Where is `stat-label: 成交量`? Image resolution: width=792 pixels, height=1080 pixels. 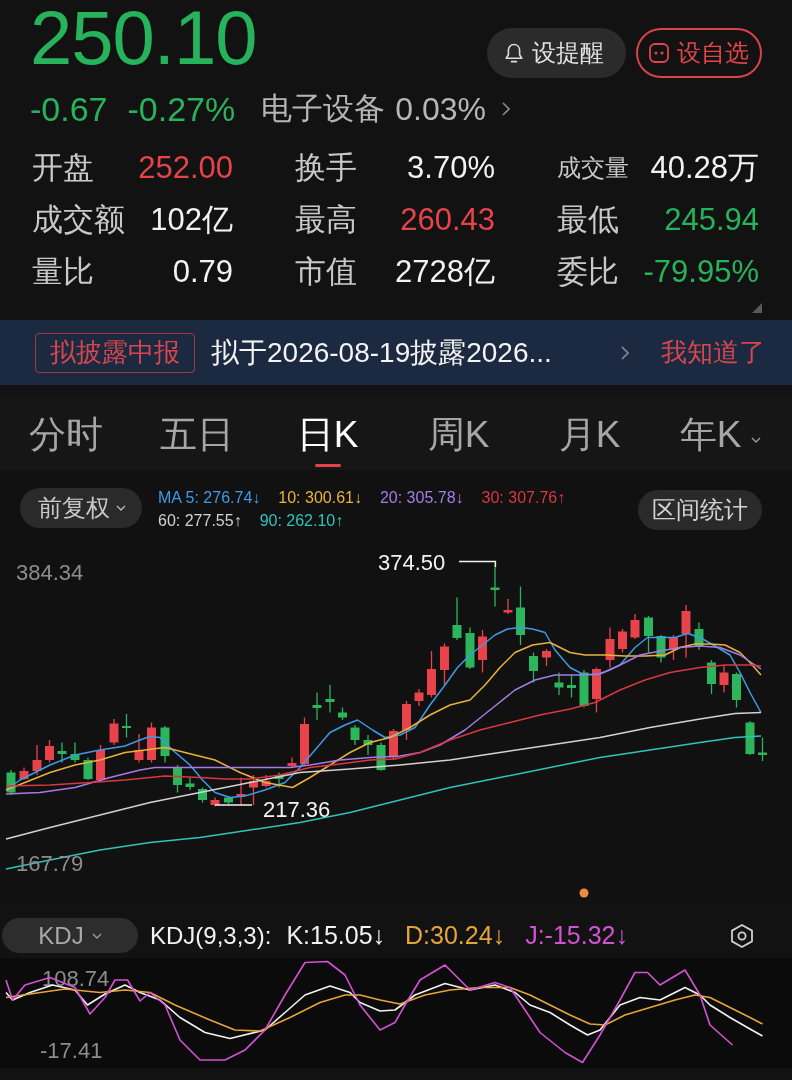
stat-label: 成交量 is located at coordinates (593, 168).